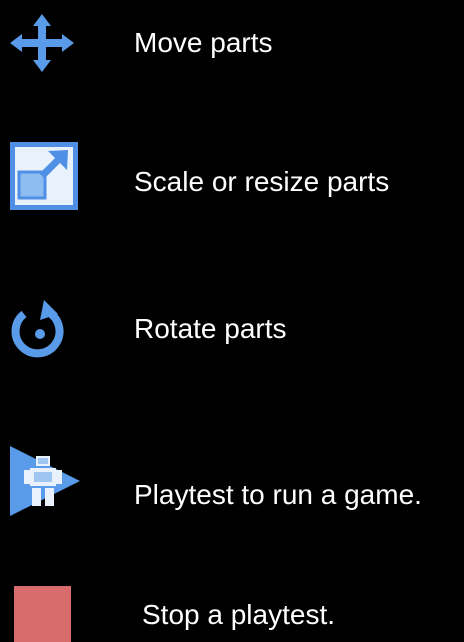 The width and height of the screenshot is (464, 642). What do you see at coordinates (203, 42) in the screenshot?
I see `move-label: Move parts` at bounding box center [203, 42].